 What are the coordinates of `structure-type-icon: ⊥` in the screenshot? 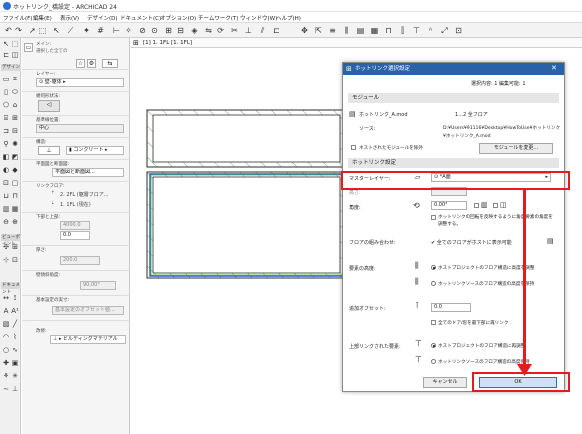 It's located at (49, 150).